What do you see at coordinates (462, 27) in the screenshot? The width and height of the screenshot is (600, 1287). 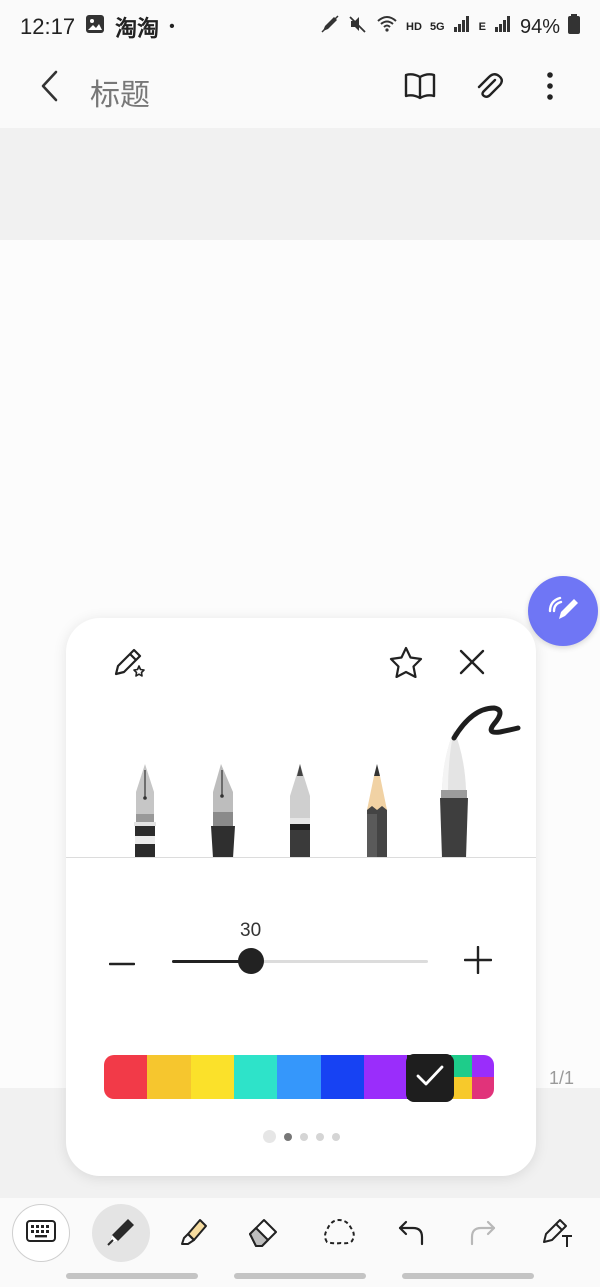 I see `signal-icon` at bounding box center [462, 27].